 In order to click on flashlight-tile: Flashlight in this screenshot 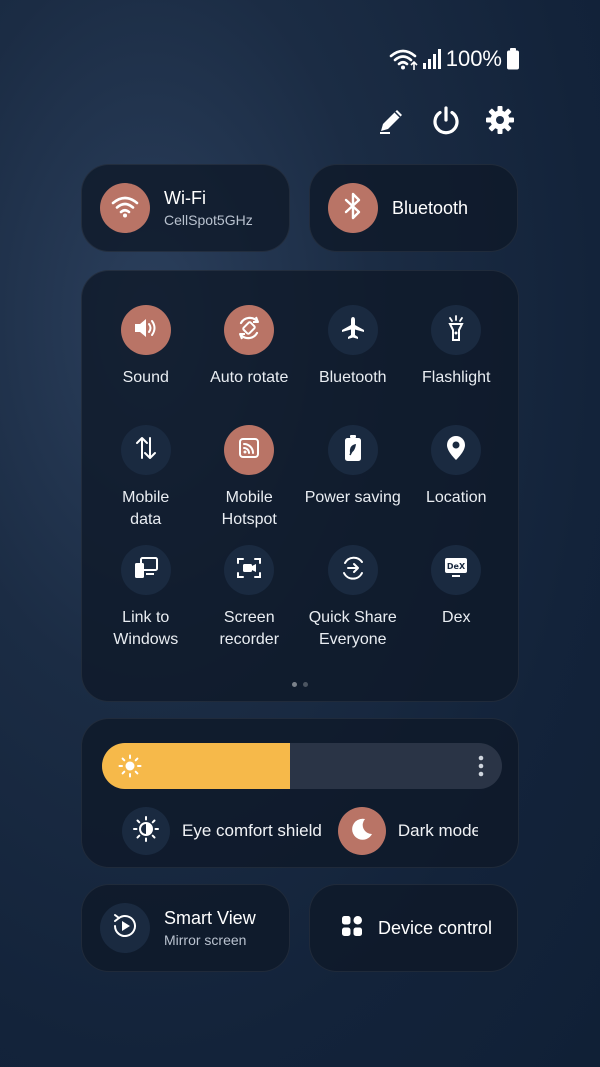, I will do `click(457, 365)`.